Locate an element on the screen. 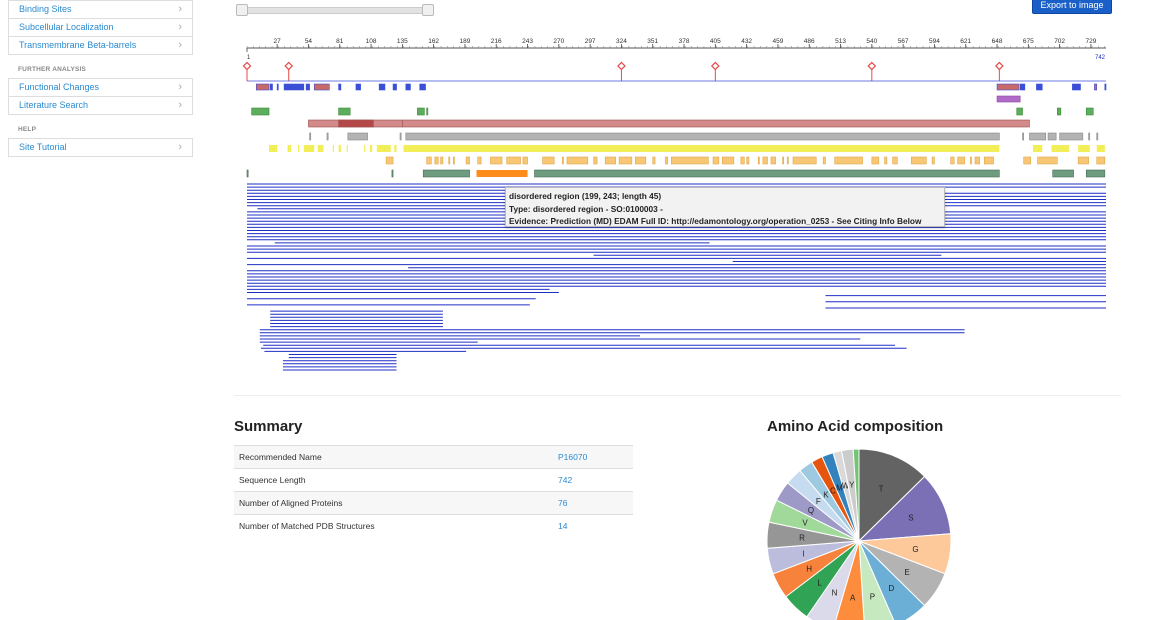 This screenshot has width=1162, height=620. sidebar-item-site-tutorial: Site Tutorial › is located at coordinates (100, 147).